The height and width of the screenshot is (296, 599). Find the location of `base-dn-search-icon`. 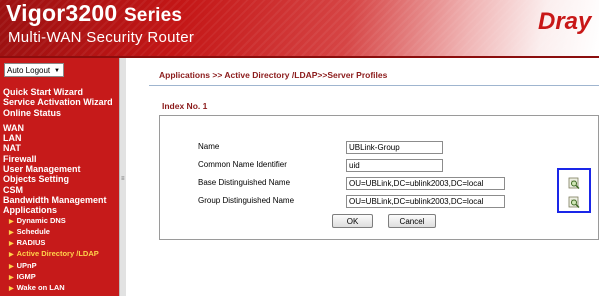

base-dn-search-icon is located at coordinates (574, 183).